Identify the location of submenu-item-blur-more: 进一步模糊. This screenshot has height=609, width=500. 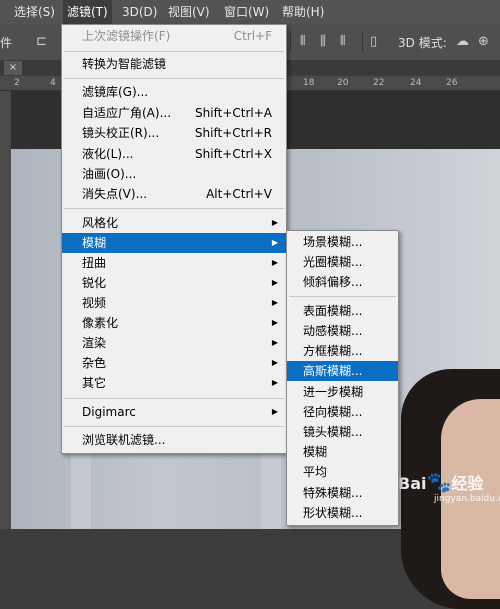
(342, 392).